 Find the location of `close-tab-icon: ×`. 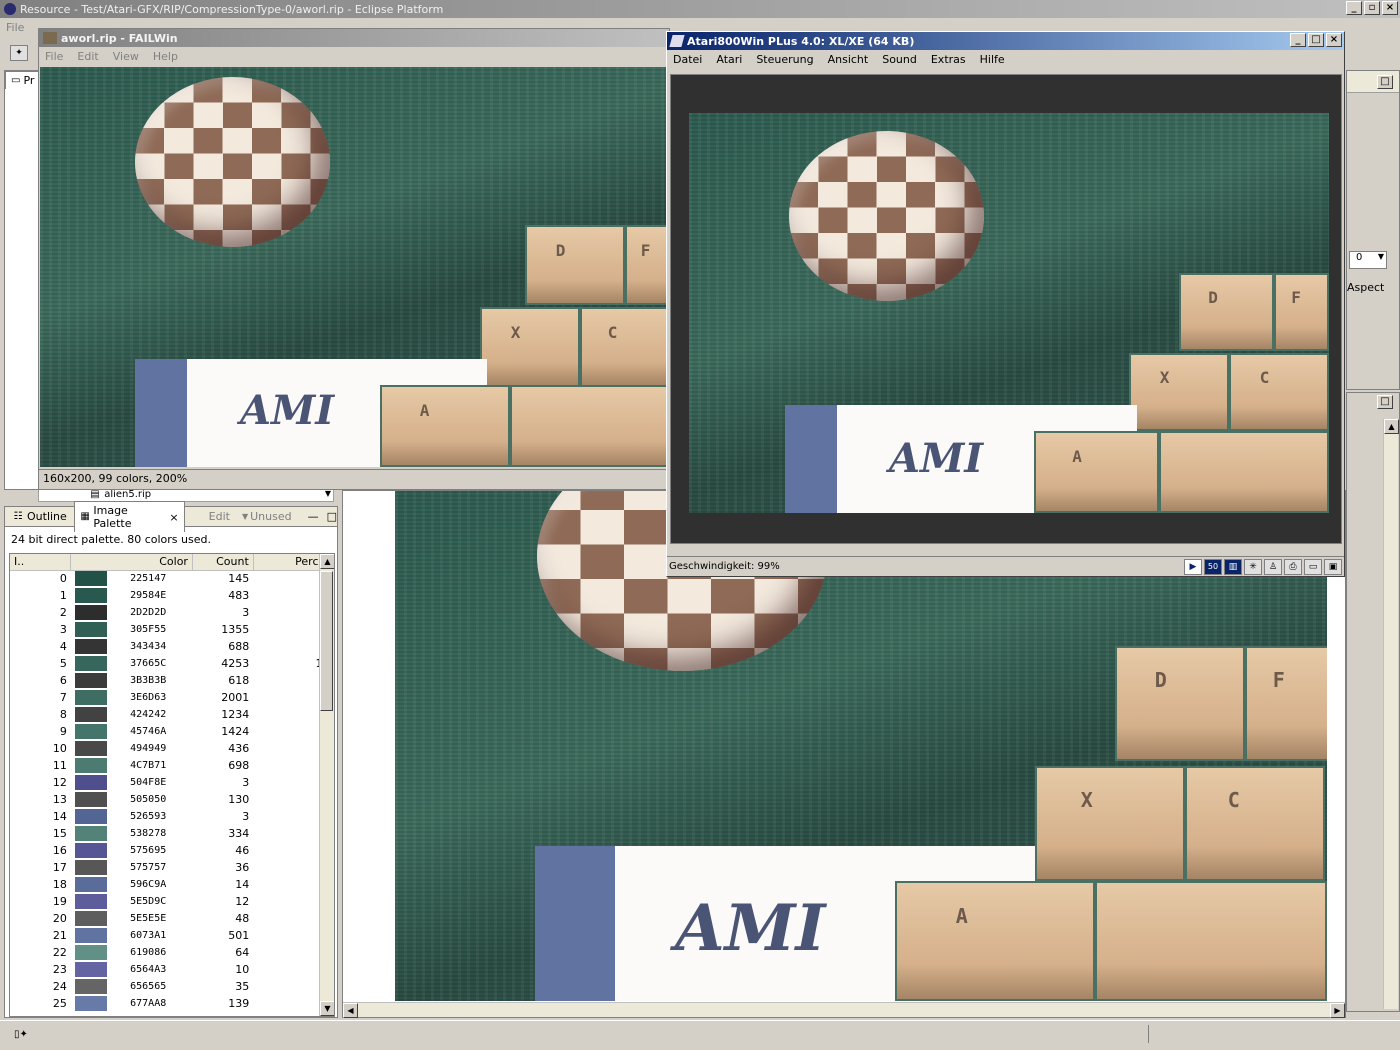

close-tab-icon: × is located at coordinates (173, 517).